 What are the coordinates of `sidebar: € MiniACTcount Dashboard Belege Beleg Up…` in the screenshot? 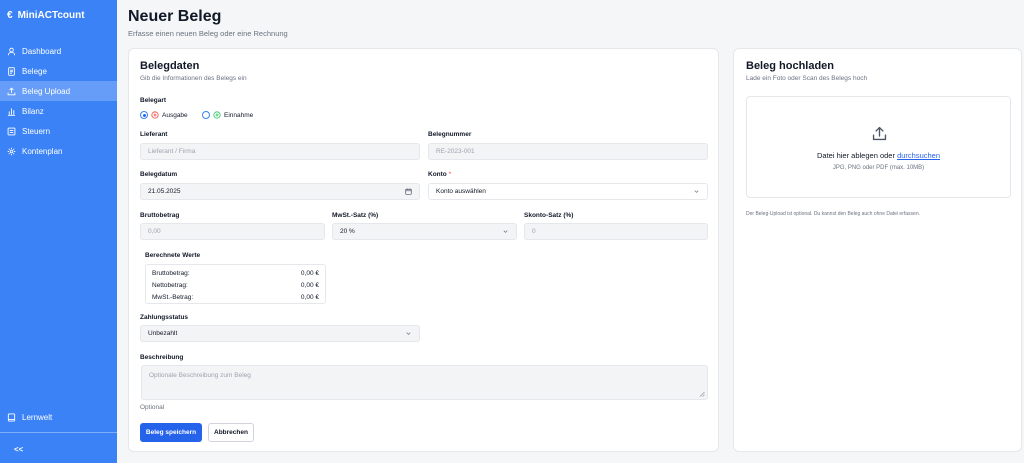 It's located at (58, 231).